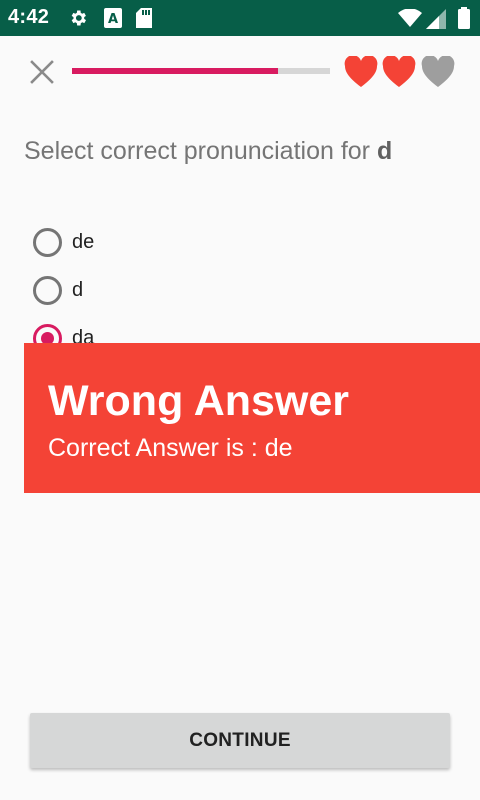  I want to click on answer-option-2: d, so click(58, 290).